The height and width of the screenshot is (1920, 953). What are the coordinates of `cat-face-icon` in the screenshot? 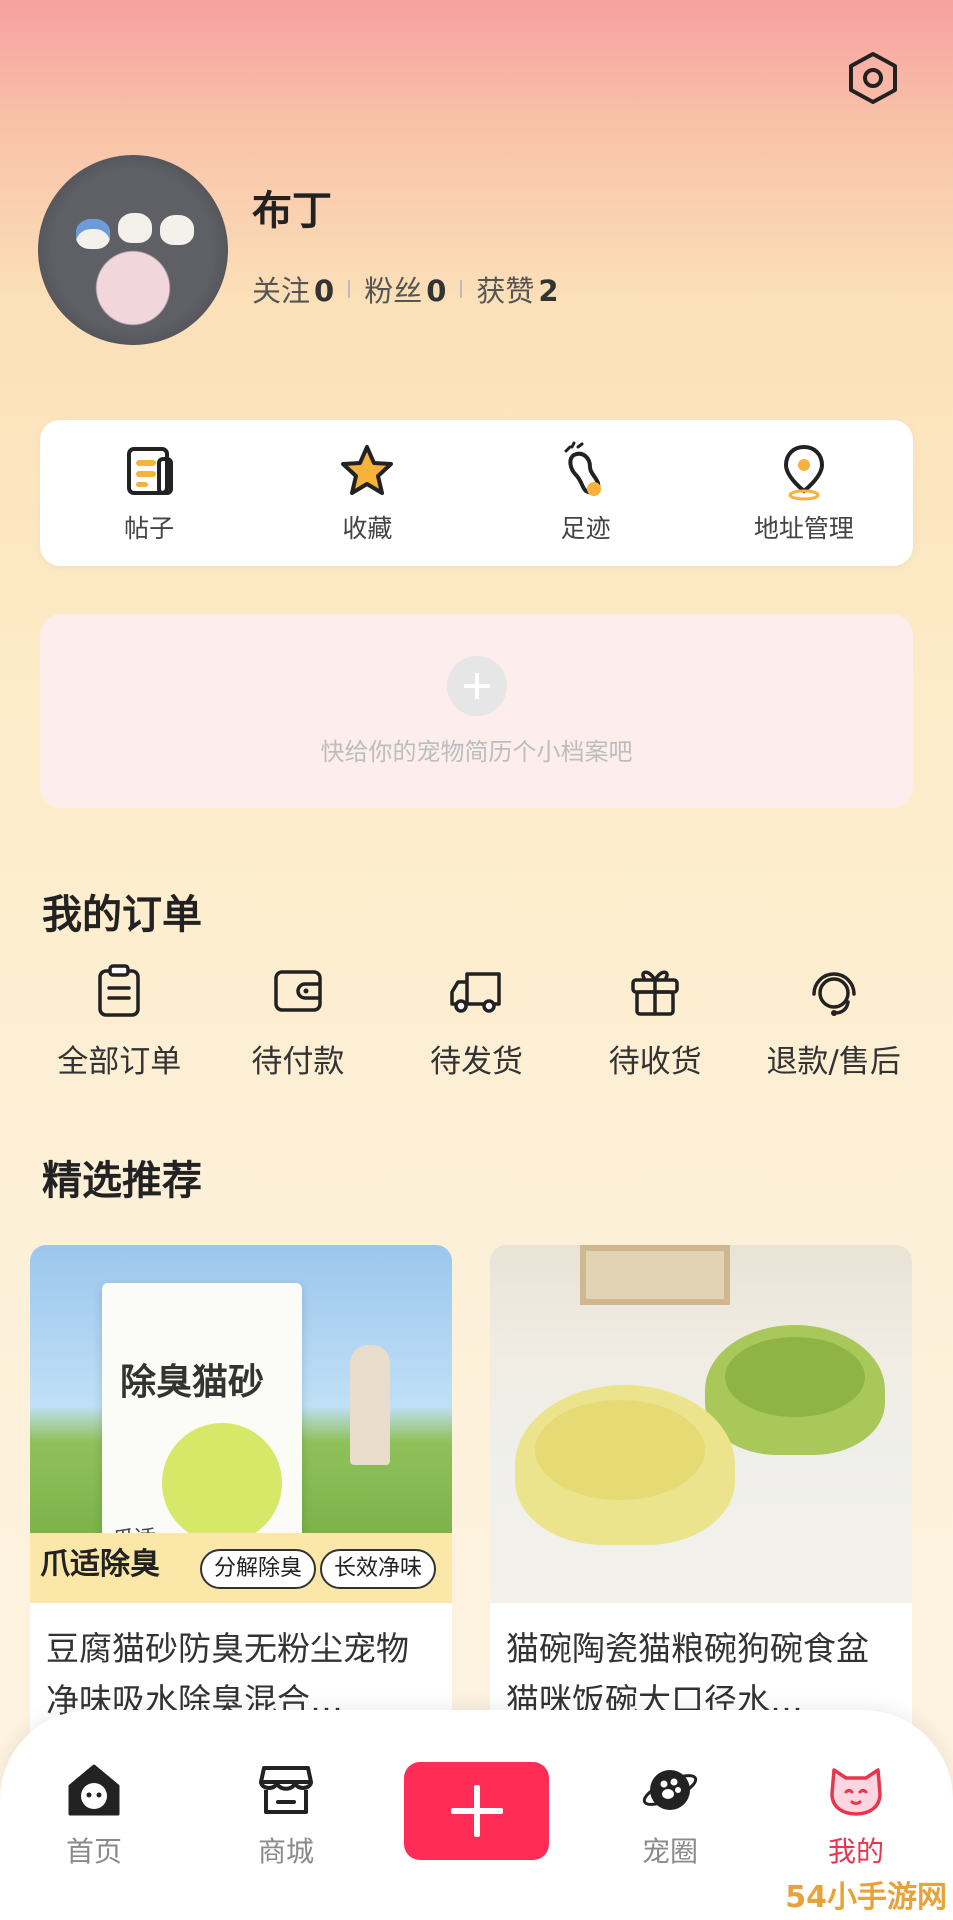 It's located at (856, 1792).